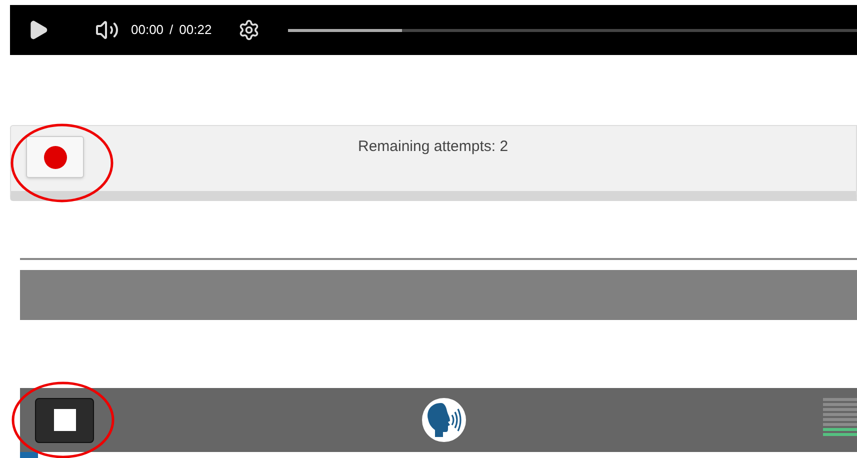 The image size is (857, 458). Describe the element at coordinates (433, 147) in the screenshot. I see `remaining-attempts: Remaining attempts: 2` at that location.